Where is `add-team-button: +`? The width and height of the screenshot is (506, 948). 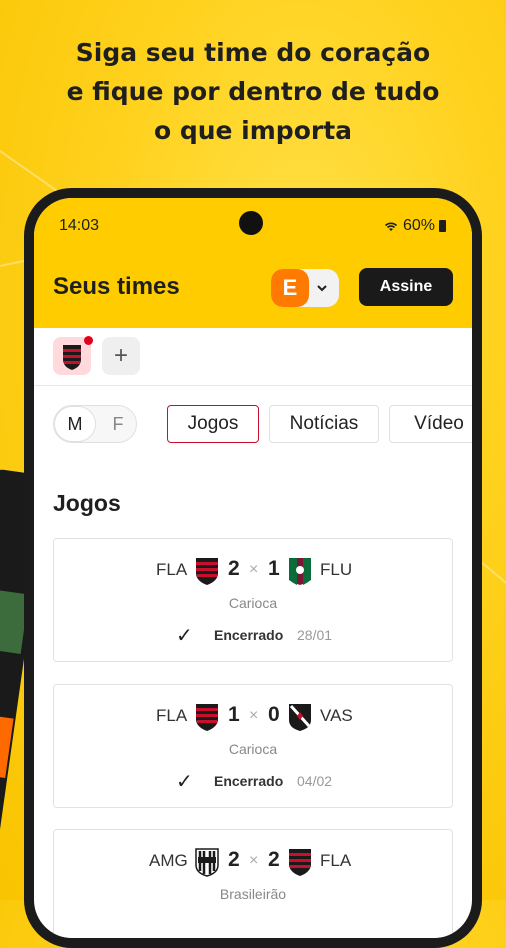
add-team-button: + is located at coordinates (121, 356).